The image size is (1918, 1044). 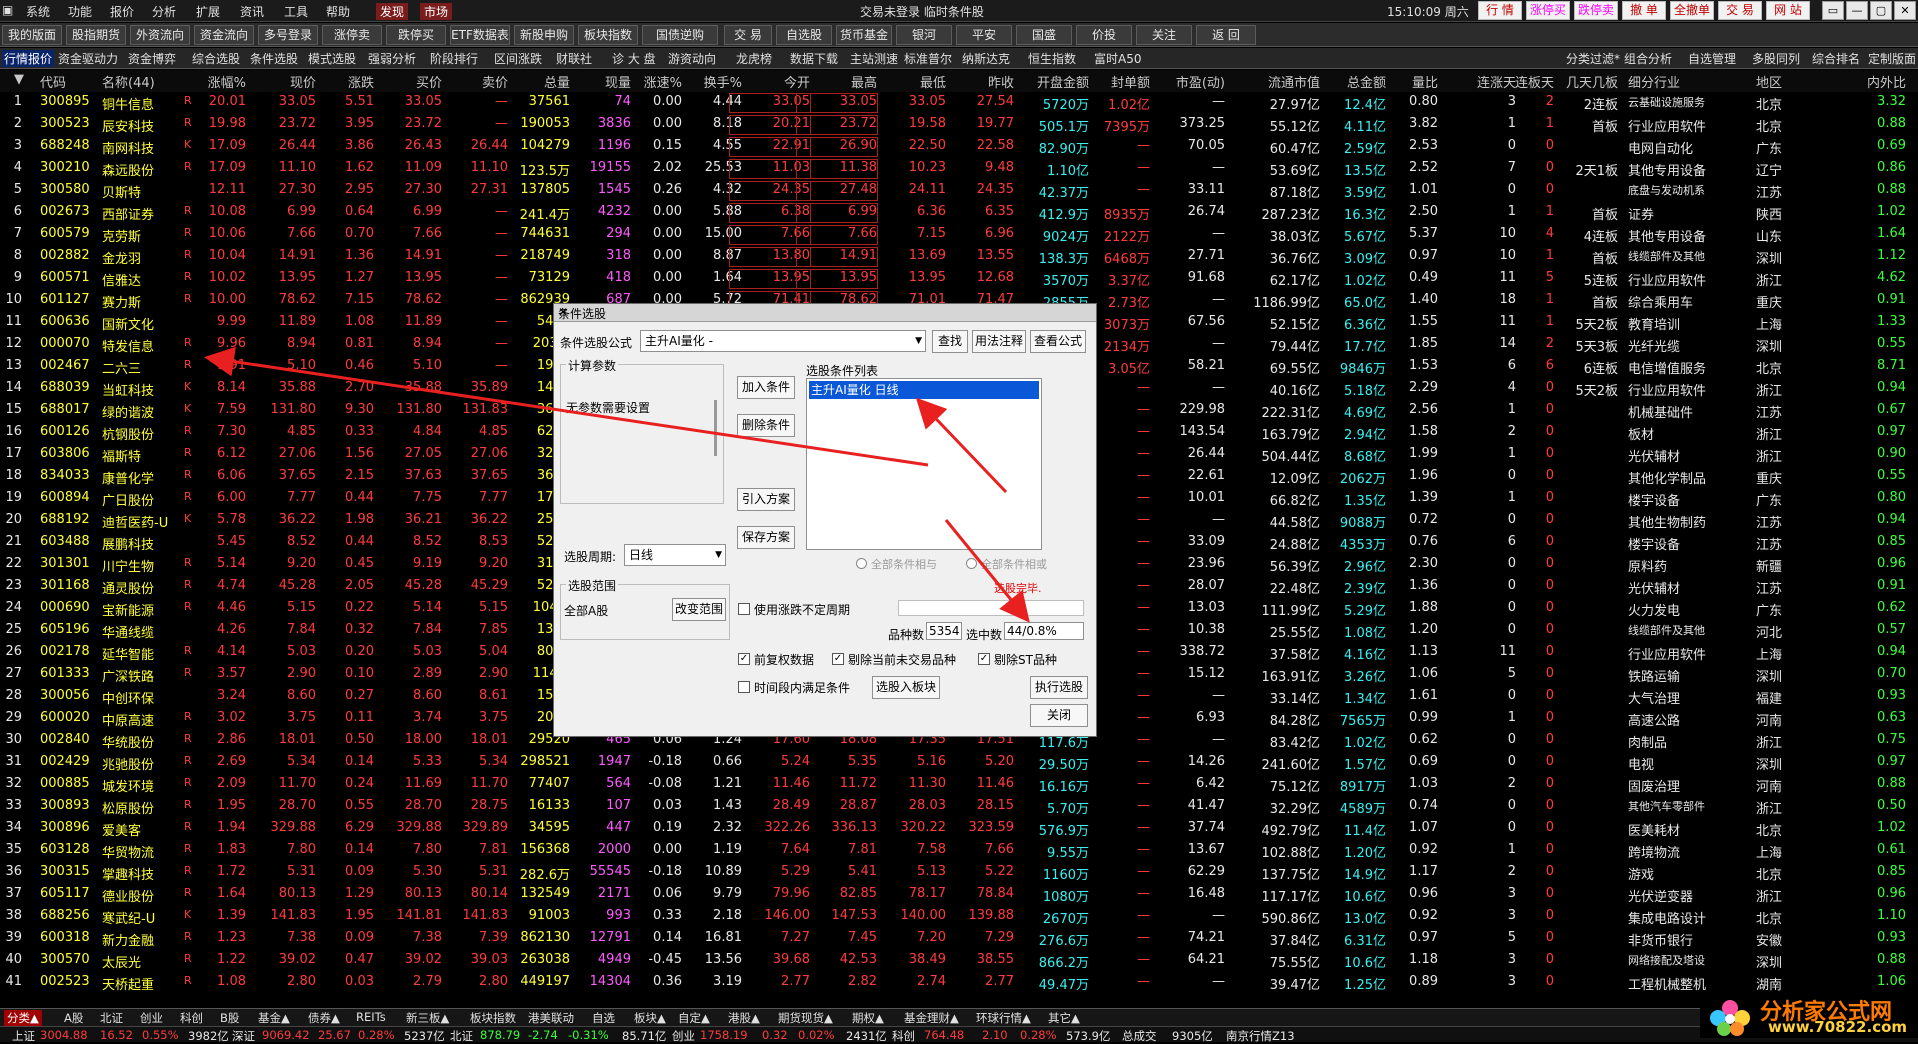 I want to click on function-tab: 游资动向, so click(x=692, y=58).